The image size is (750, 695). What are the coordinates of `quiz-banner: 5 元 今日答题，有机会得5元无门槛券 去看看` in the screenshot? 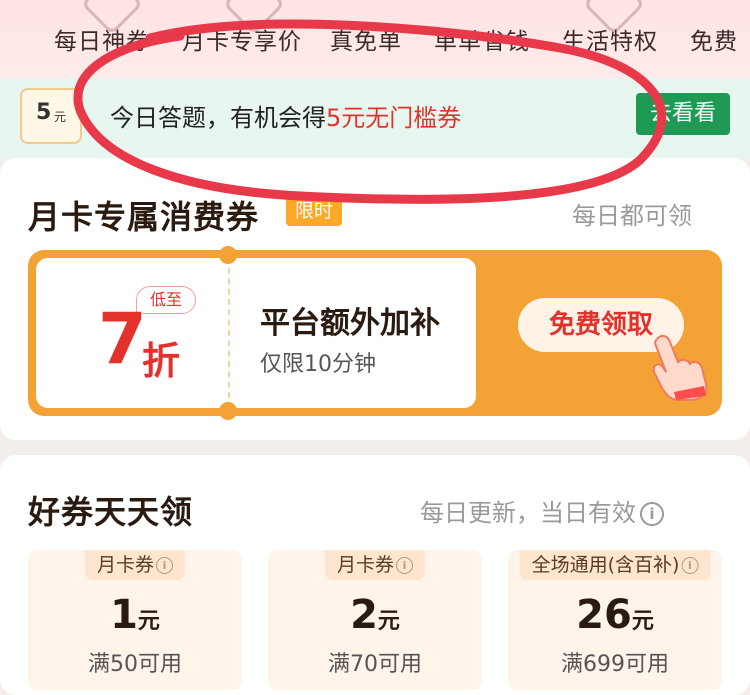 It's located at (375, 118).